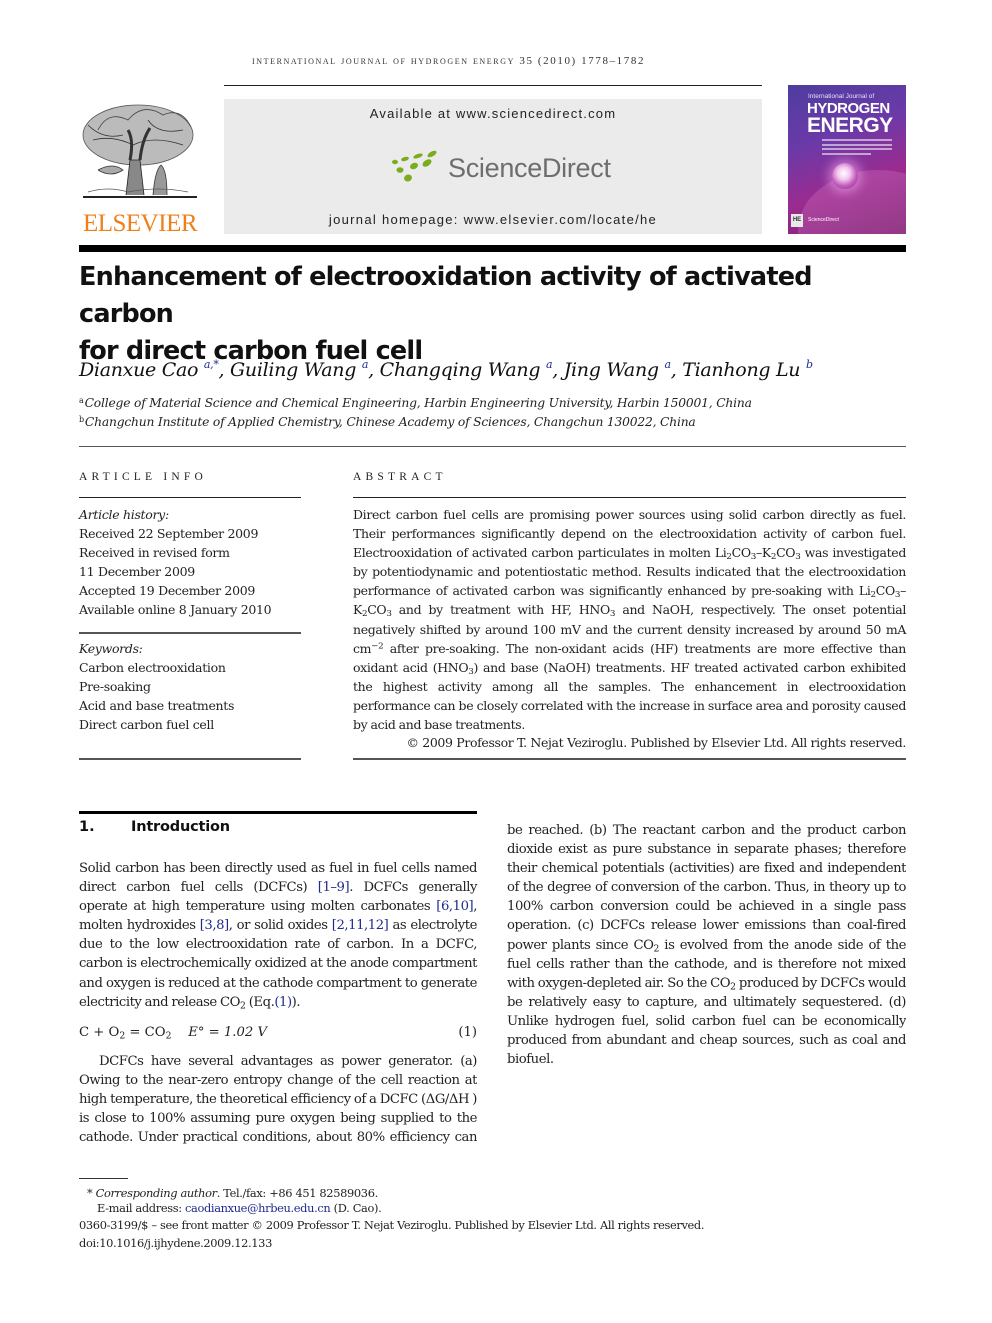 This screenshot has height=1323, width=992. What do you see at coordinates (169, 534) in the screenshot?
I see `history-item: Received 22 September 2009` at bounding box center [169, 534].